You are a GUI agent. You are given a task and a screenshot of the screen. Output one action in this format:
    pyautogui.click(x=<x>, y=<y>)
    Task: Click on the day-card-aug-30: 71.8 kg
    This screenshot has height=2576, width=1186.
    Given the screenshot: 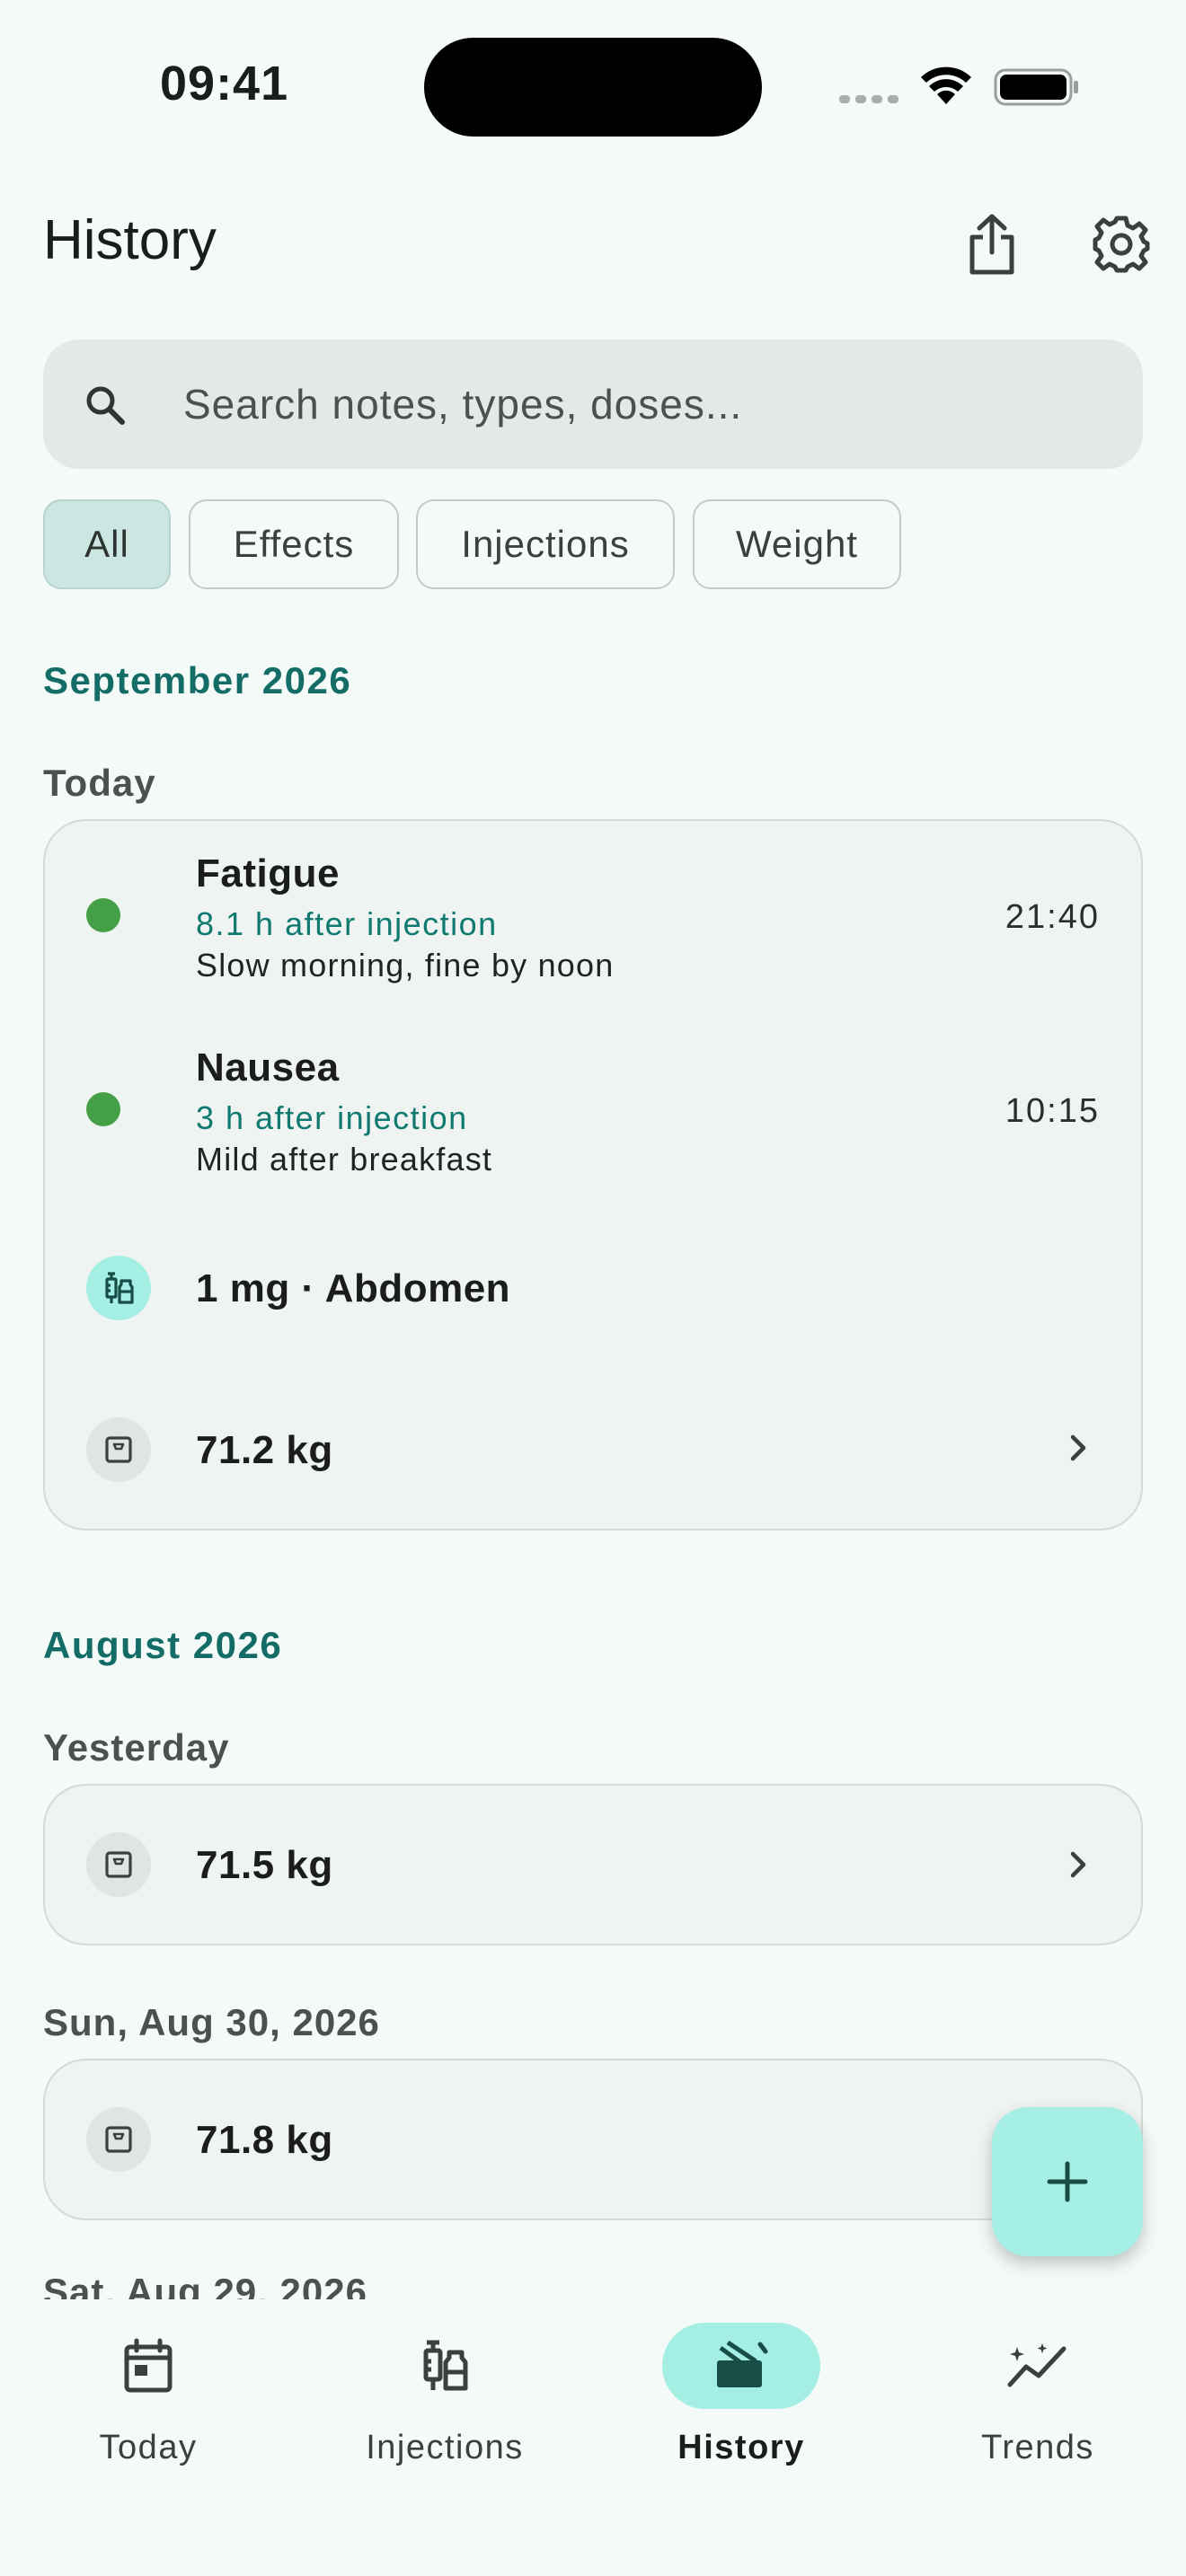 What is the action you would take?
    pyautogui.click(x=593, y=2139)
    